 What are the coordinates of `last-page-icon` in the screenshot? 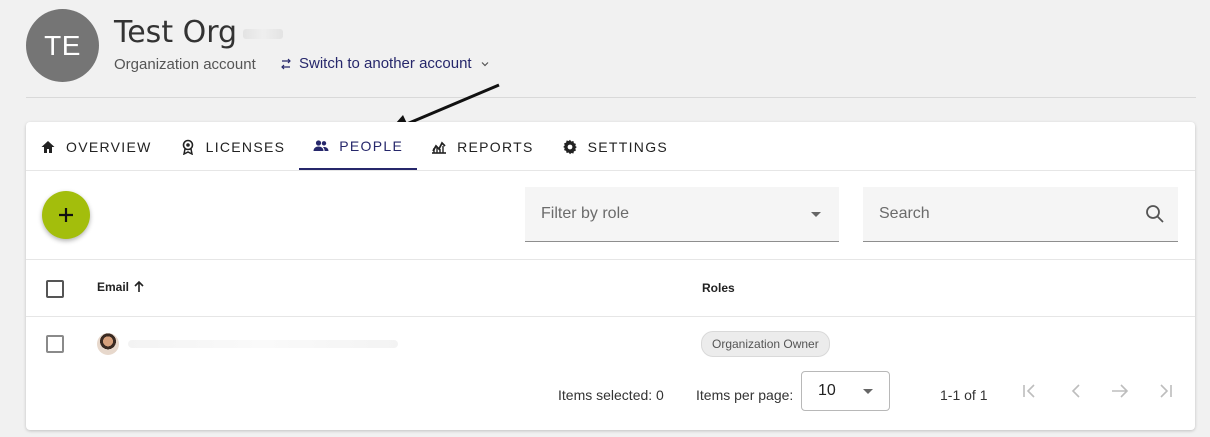 It's located at (1166, 391).